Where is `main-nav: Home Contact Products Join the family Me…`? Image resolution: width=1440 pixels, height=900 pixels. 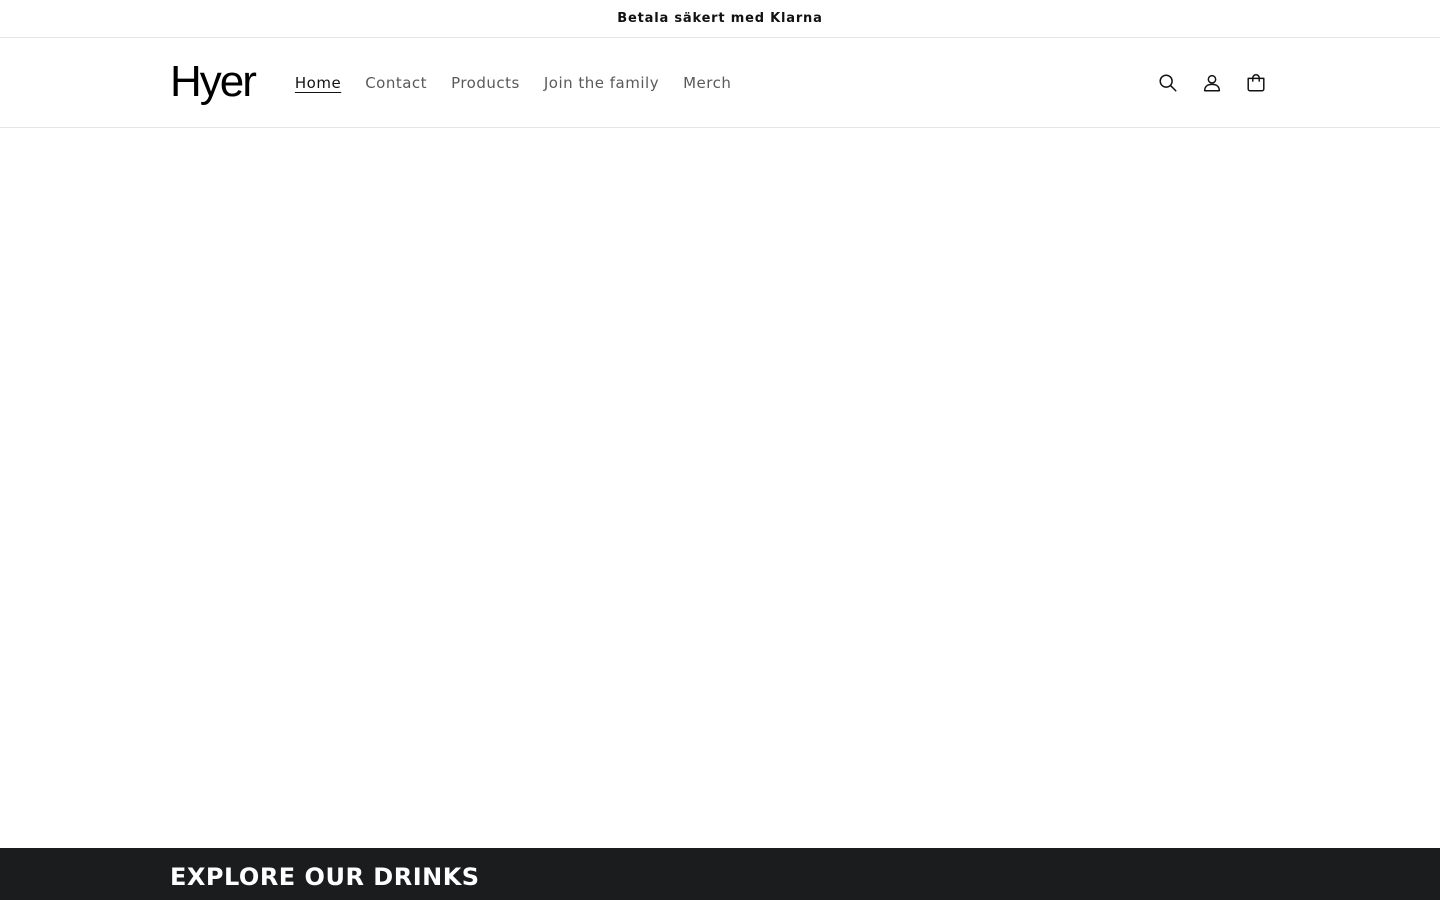 main-nav: Home Contact Products Join the family Me… is located at coordinates (513, 83).